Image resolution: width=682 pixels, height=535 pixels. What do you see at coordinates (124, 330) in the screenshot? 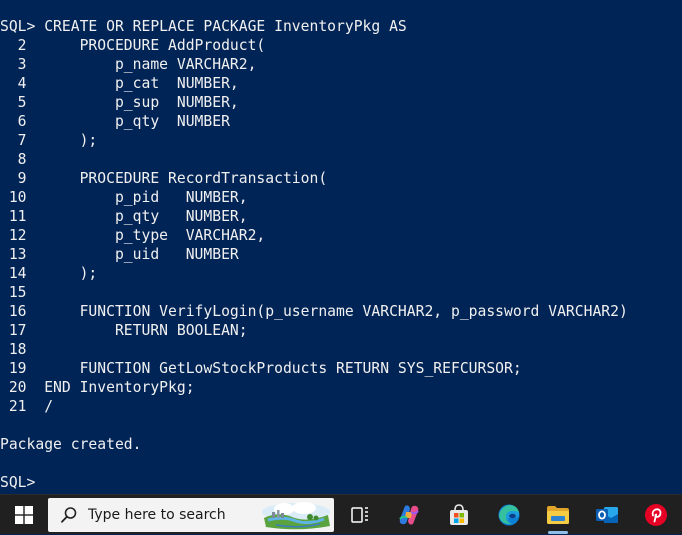
I see `terminal-line: 17 RETURN BOOLEAN;` at bounding box center [124, 330].